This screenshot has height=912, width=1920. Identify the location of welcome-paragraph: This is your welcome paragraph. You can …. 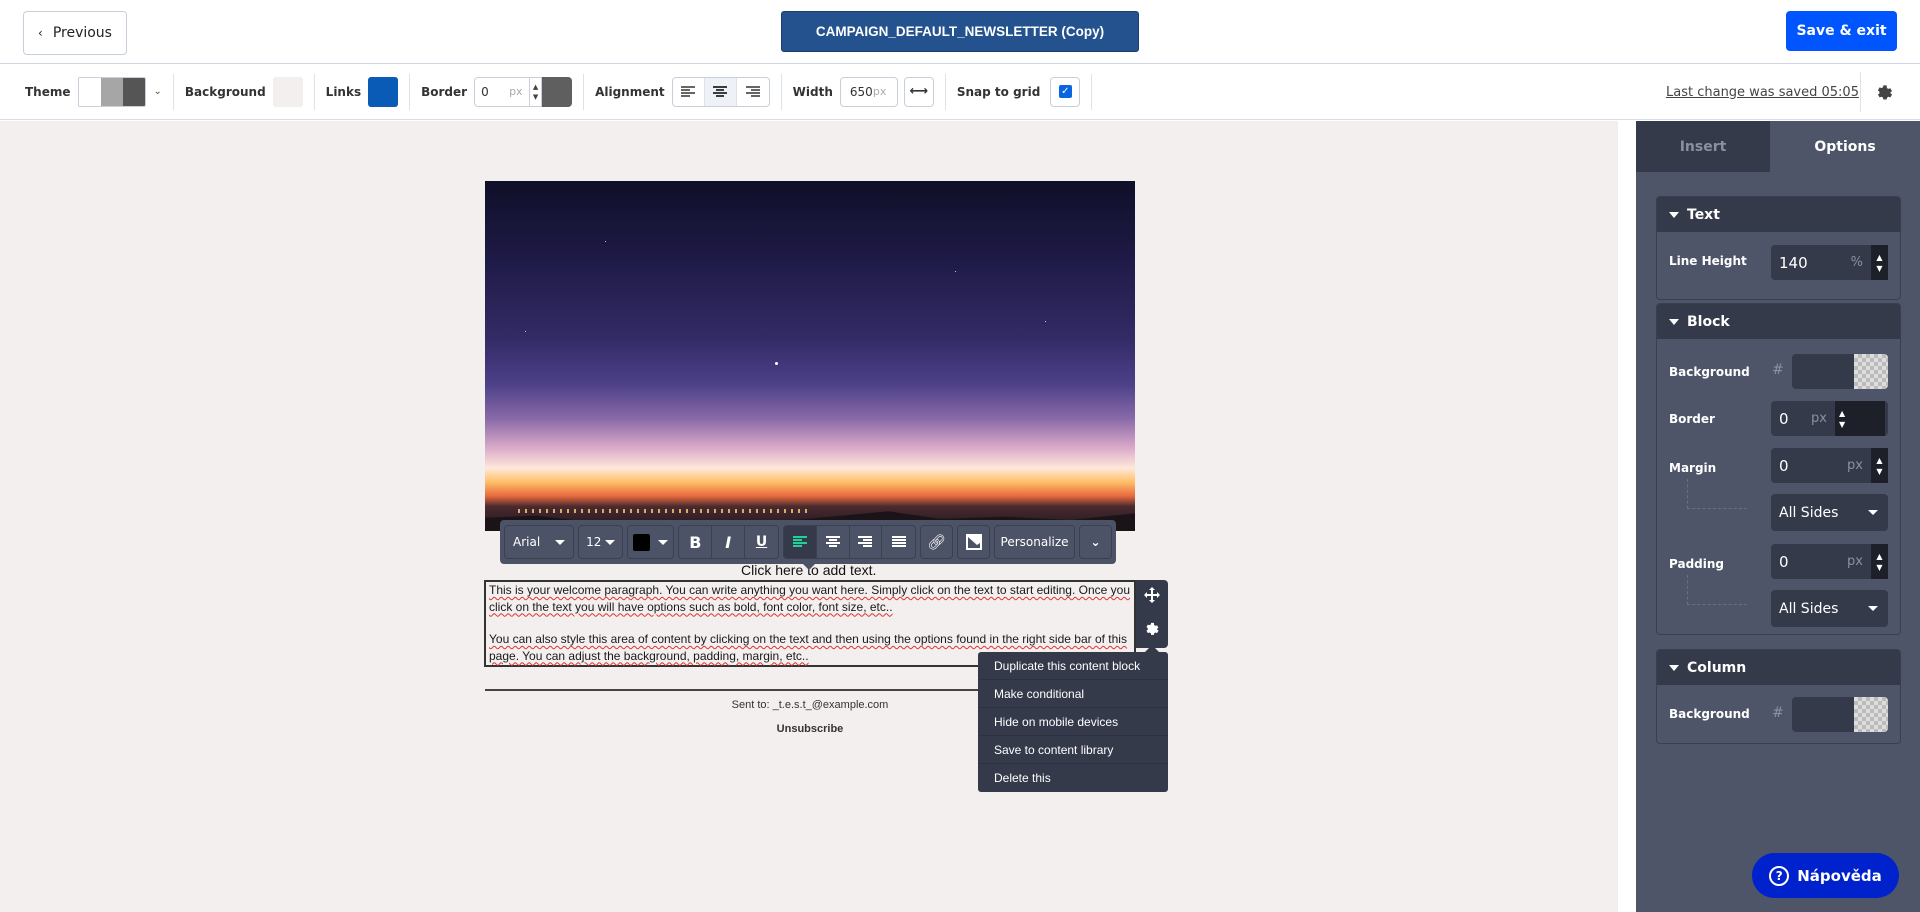
(810, 598).